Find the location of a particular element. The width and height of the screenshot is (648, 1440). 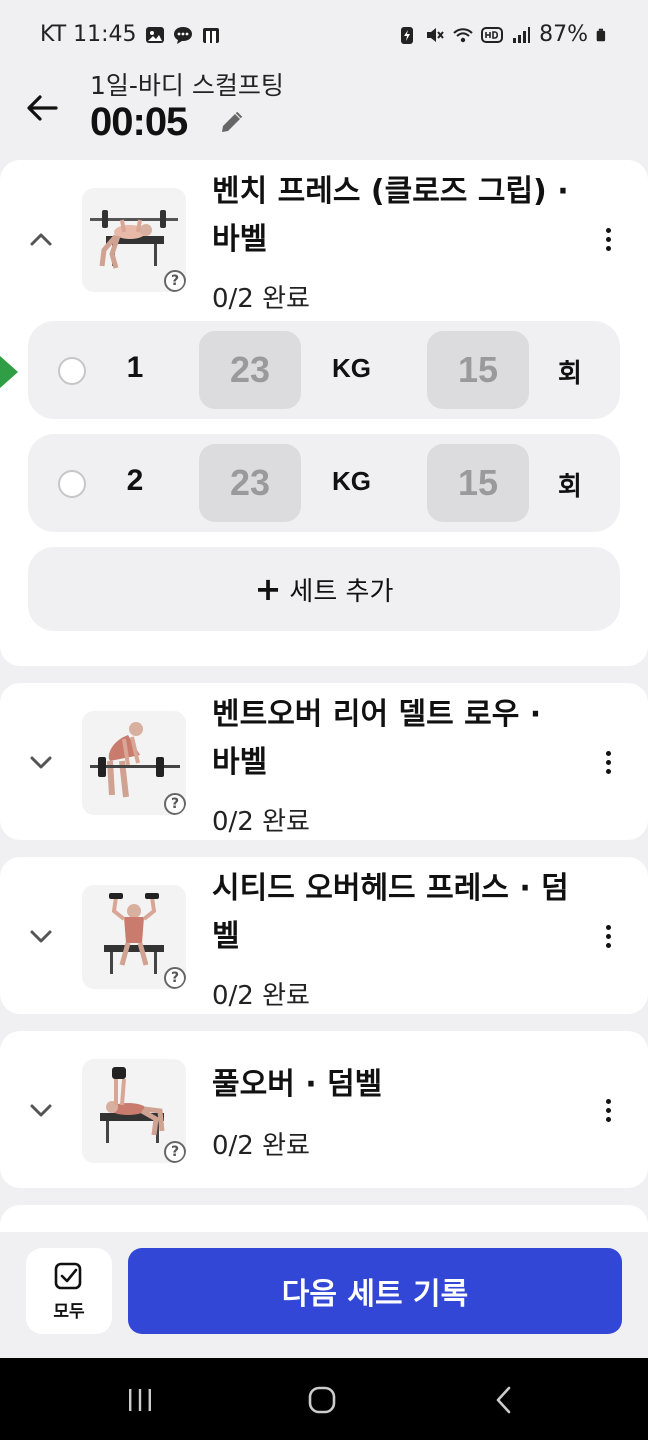

select-all-label: 모두 is located at coordinates (69, 1311).